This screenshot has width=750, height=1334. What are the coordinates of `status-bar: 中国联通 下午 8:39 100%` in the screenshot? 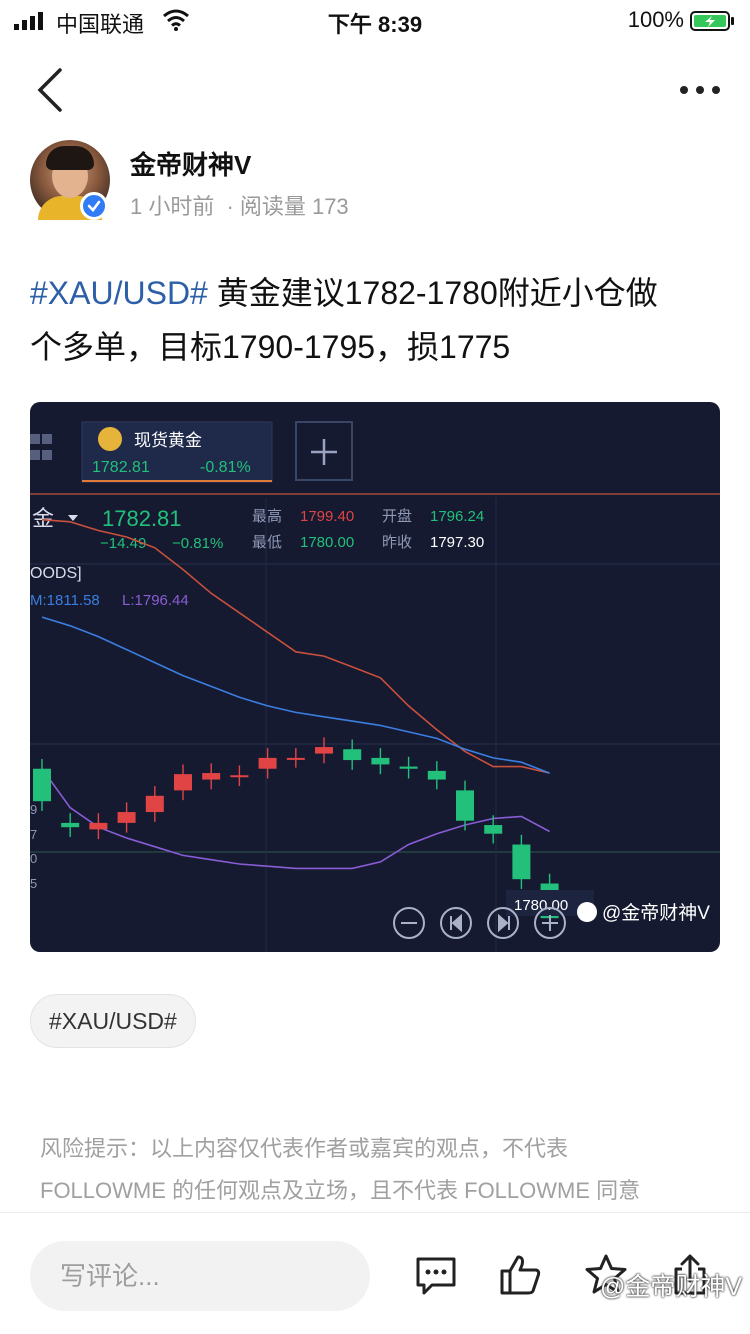 It's located at (375, 21).